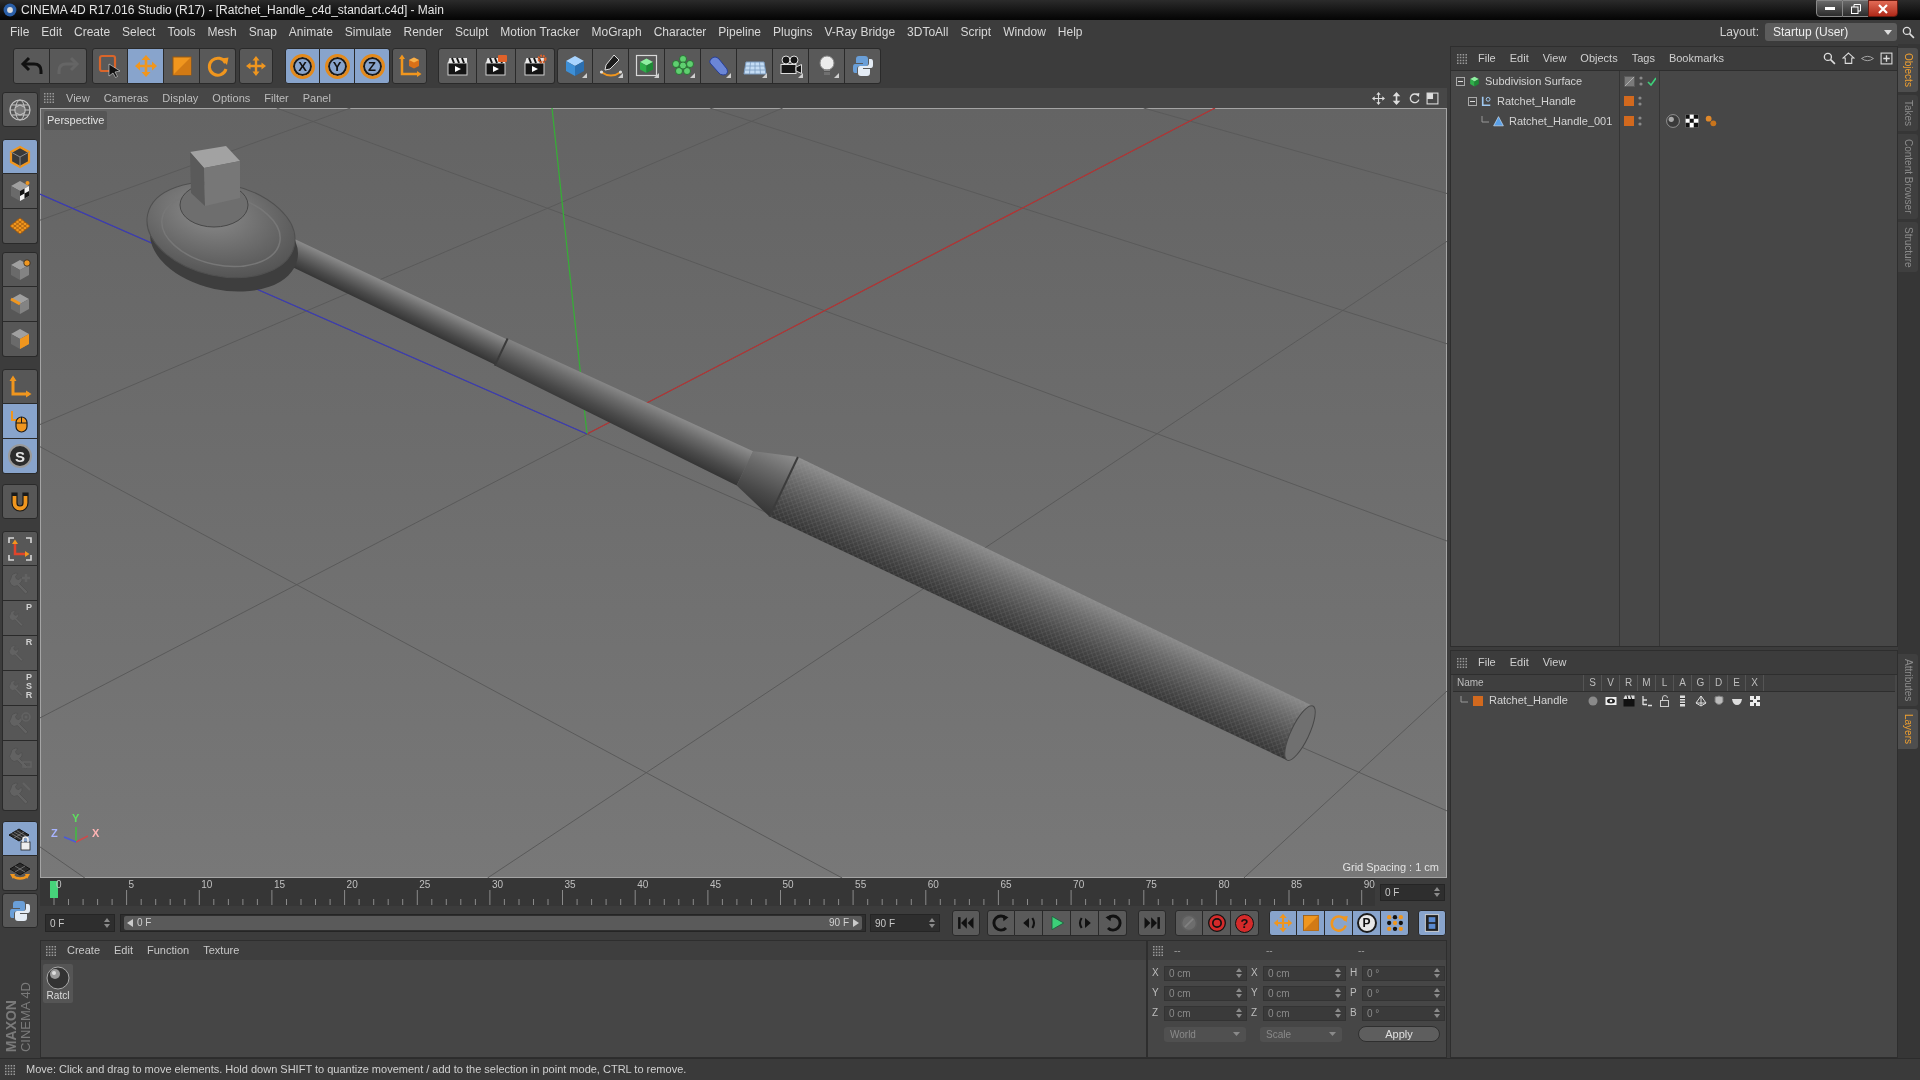 Image resolution: width=1920 pixels, height=1080 pixels. What do you see at coordinates (310, 32) in the screenshot?
I see `menu-item: Animate` at bounding box center [310, 32].